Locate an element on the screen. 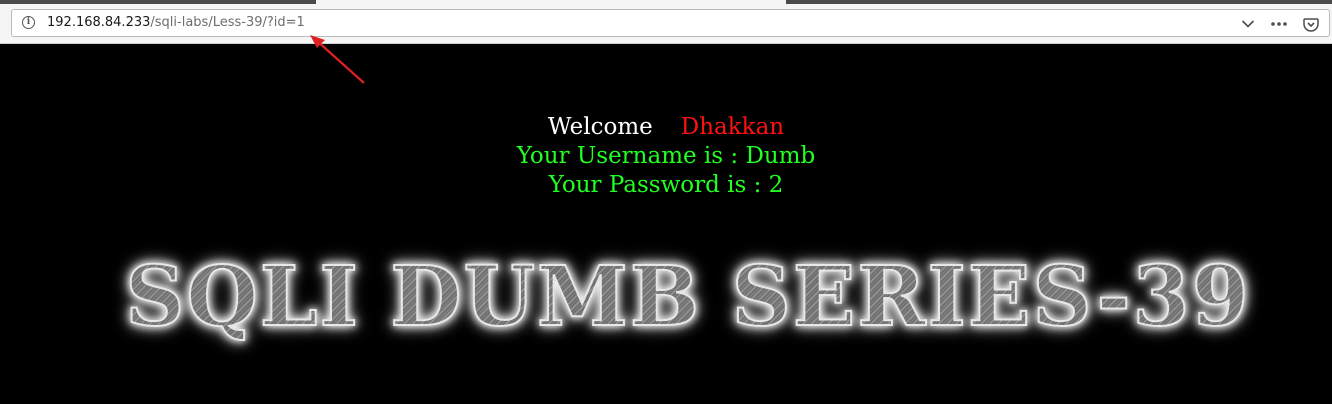 This screenshot has height=404, width=1332. more-icon is located at coordinates (1279, 24).